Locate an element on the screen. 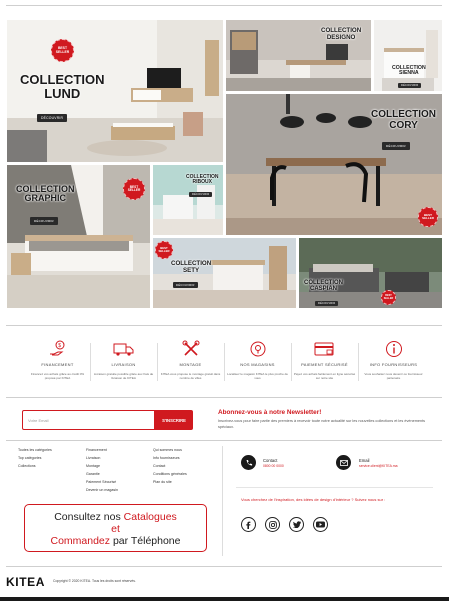  hand-money-icon: $ is located at coordinates (57, 349).